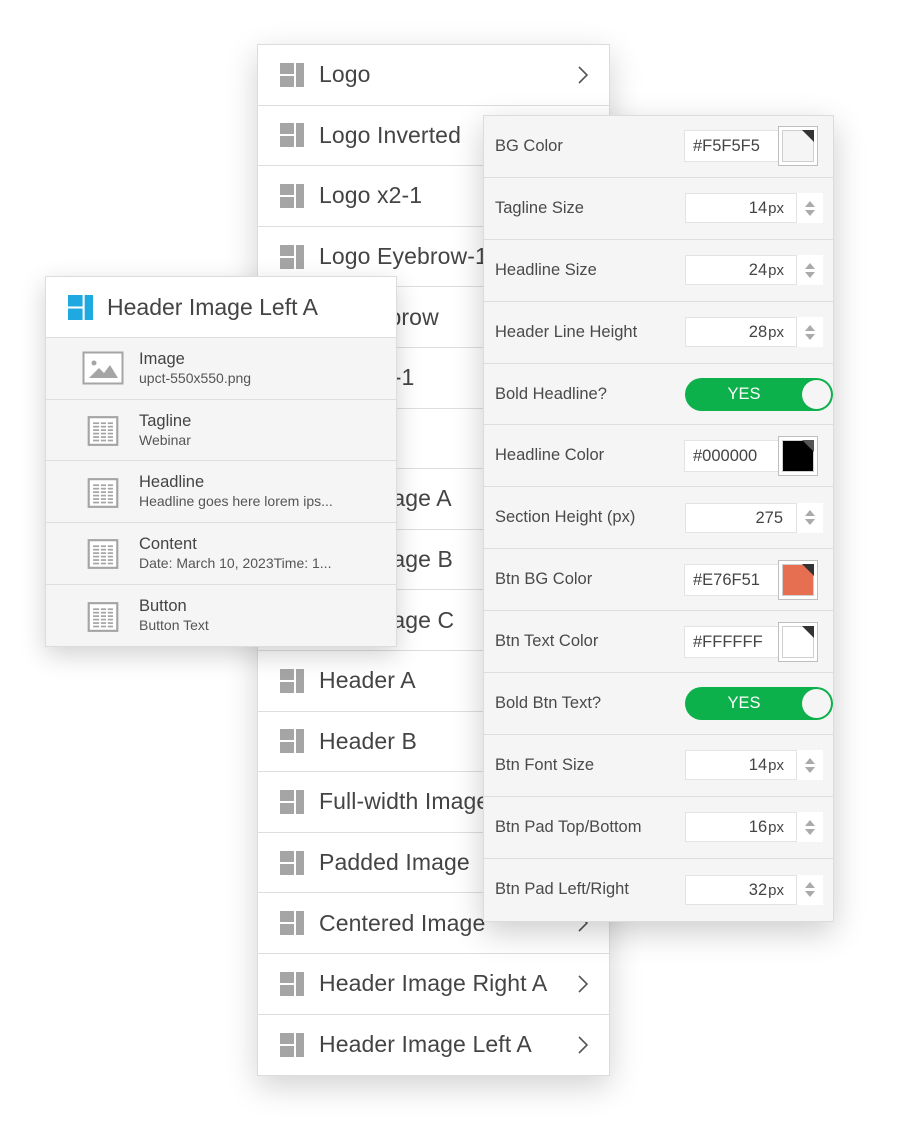  Describe the element at coordinates (808, 445) in the screenshot. I see `swatch-corner-icon` at that location.